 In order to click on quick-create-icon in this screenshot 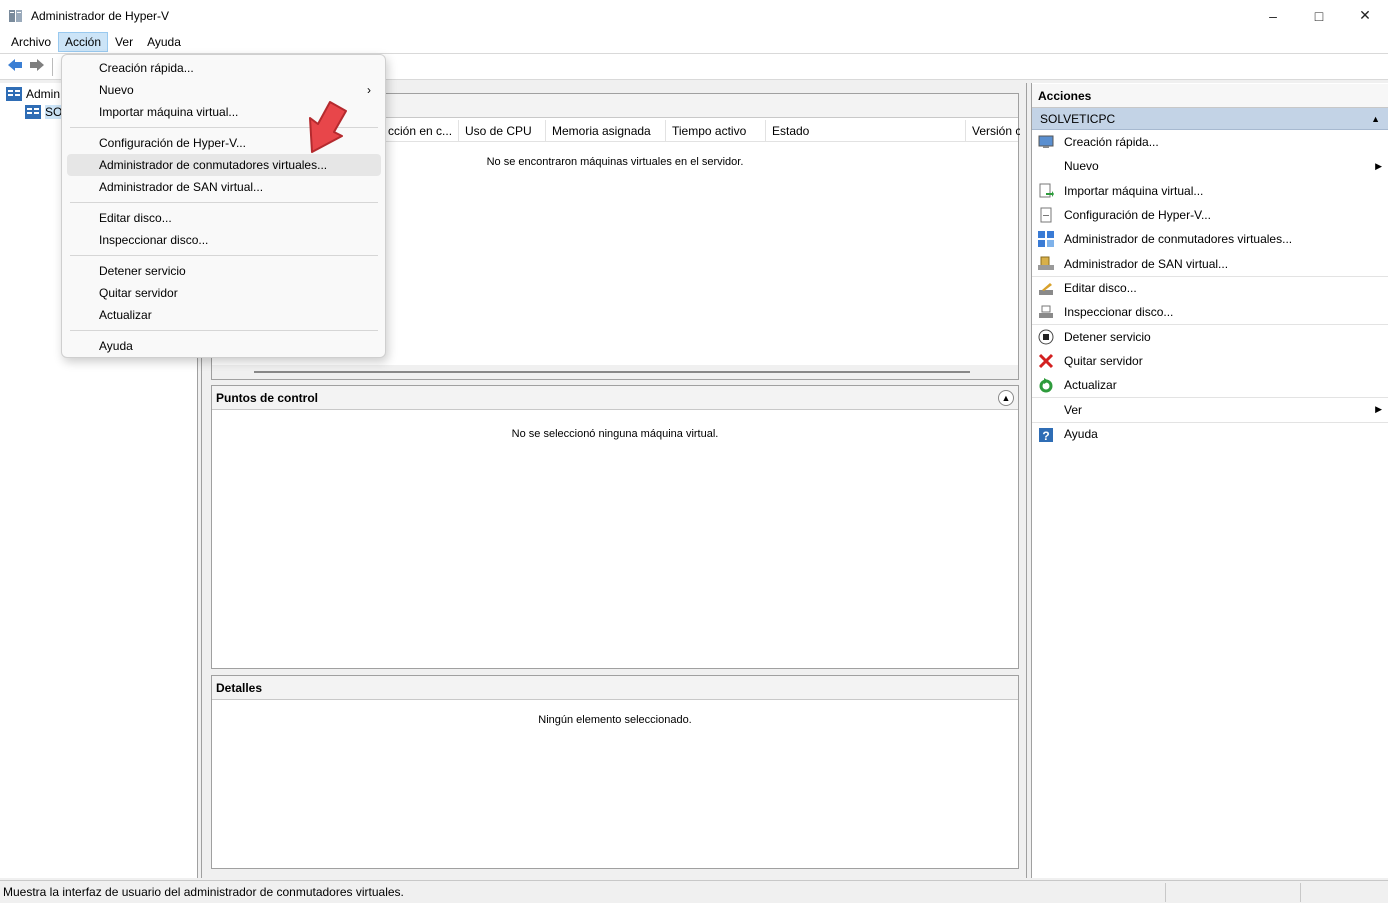, I will do `click(1046, 142)`.